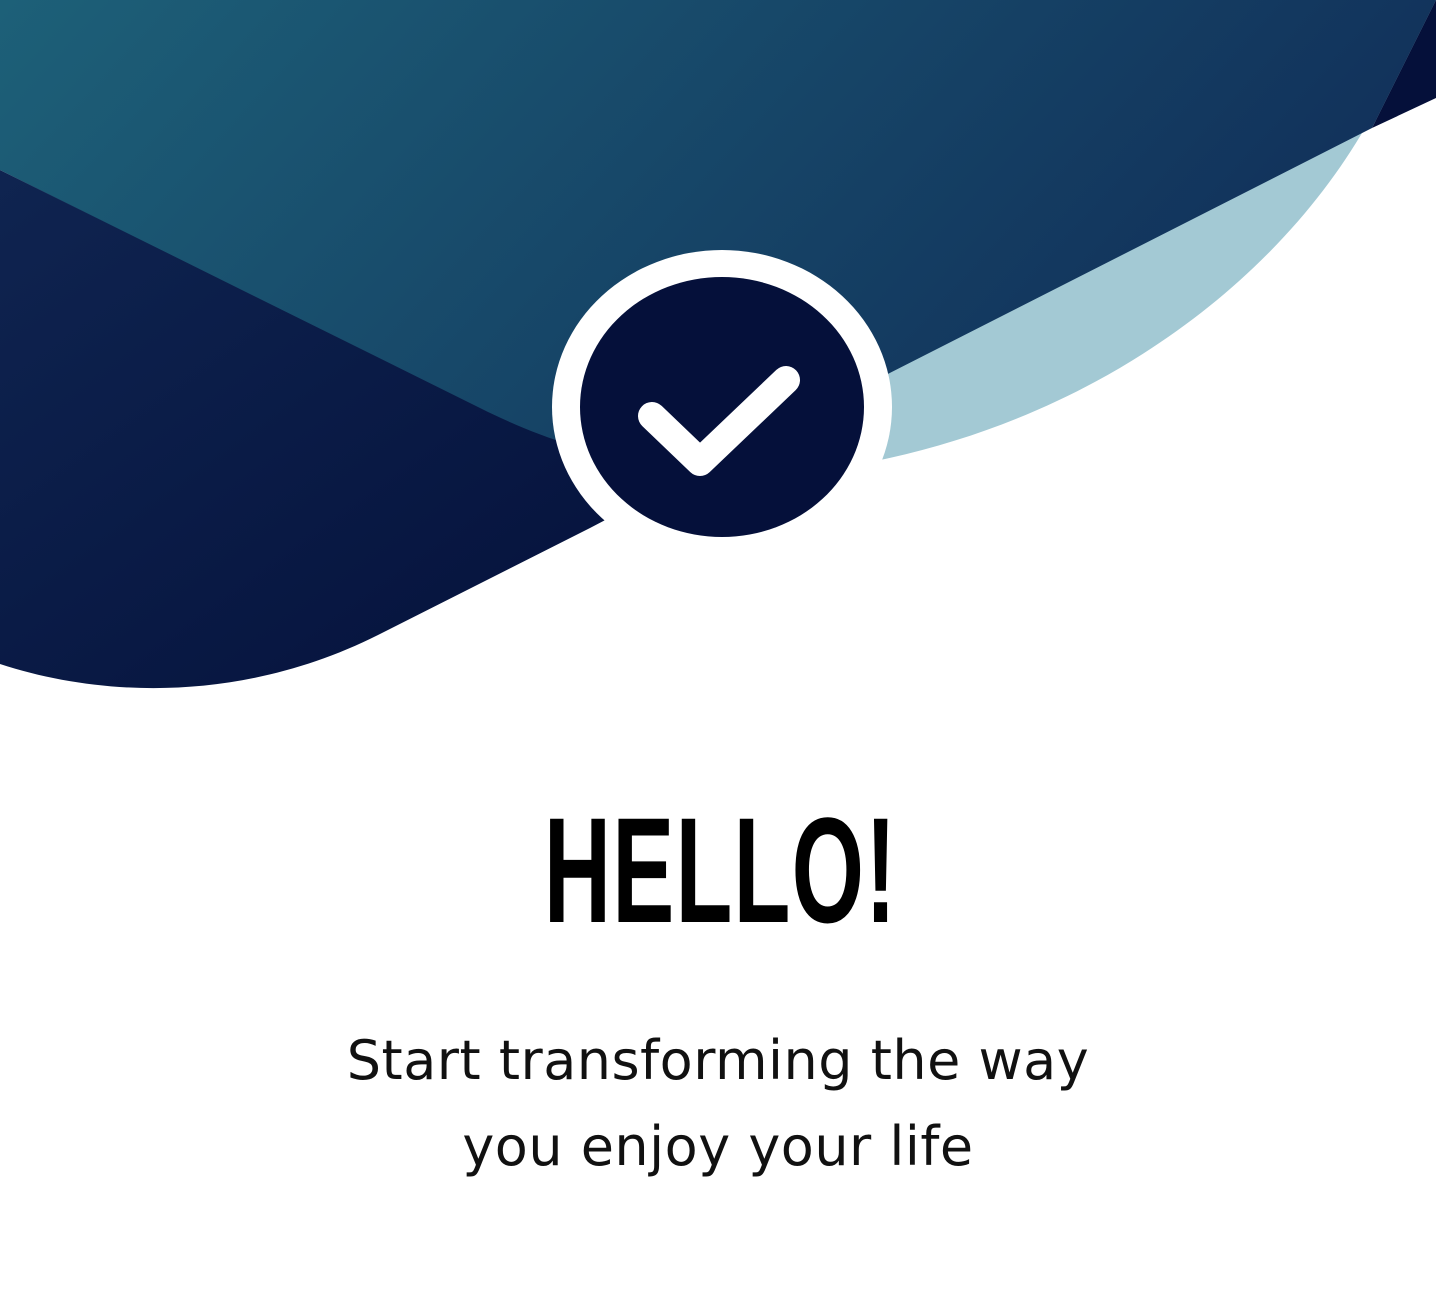 The image size is (1436, 1296). Describe the element at coordinates (720, 870) in the screenshot. I see `page-title: HELLO!` at that location.